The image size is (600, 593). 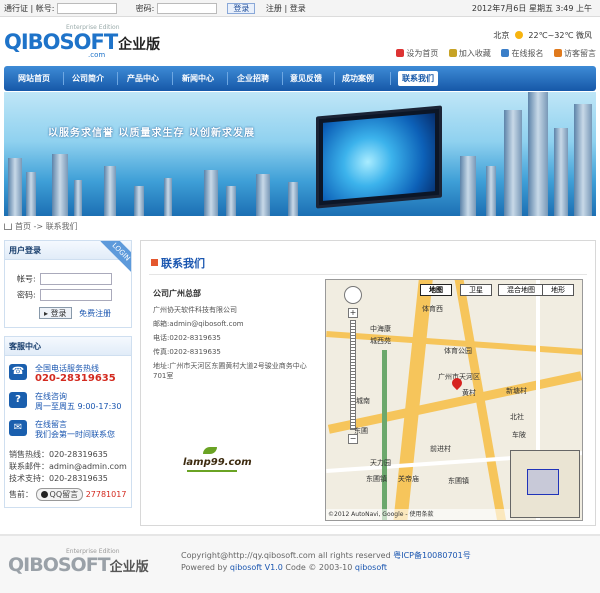 What do you see at coordinates (379, 157) in the screenshot?
I see `monitor-image` at bounding box center [379, 157].